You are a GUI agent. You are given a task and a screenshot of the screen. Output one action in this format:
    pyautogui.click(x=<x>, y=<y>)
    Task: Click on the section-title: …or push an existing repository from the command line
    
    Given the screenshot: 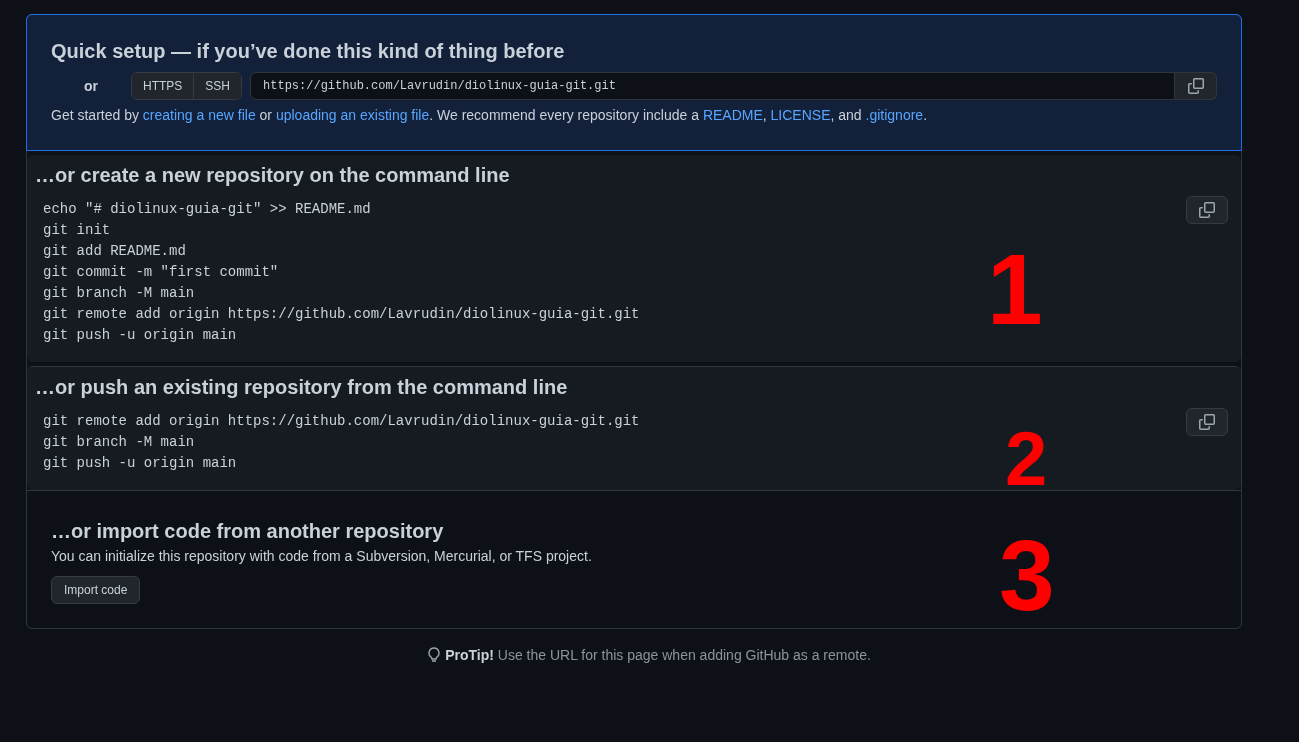 What is the action you would take?
    pyautogui.click(x=302, y=387)
    